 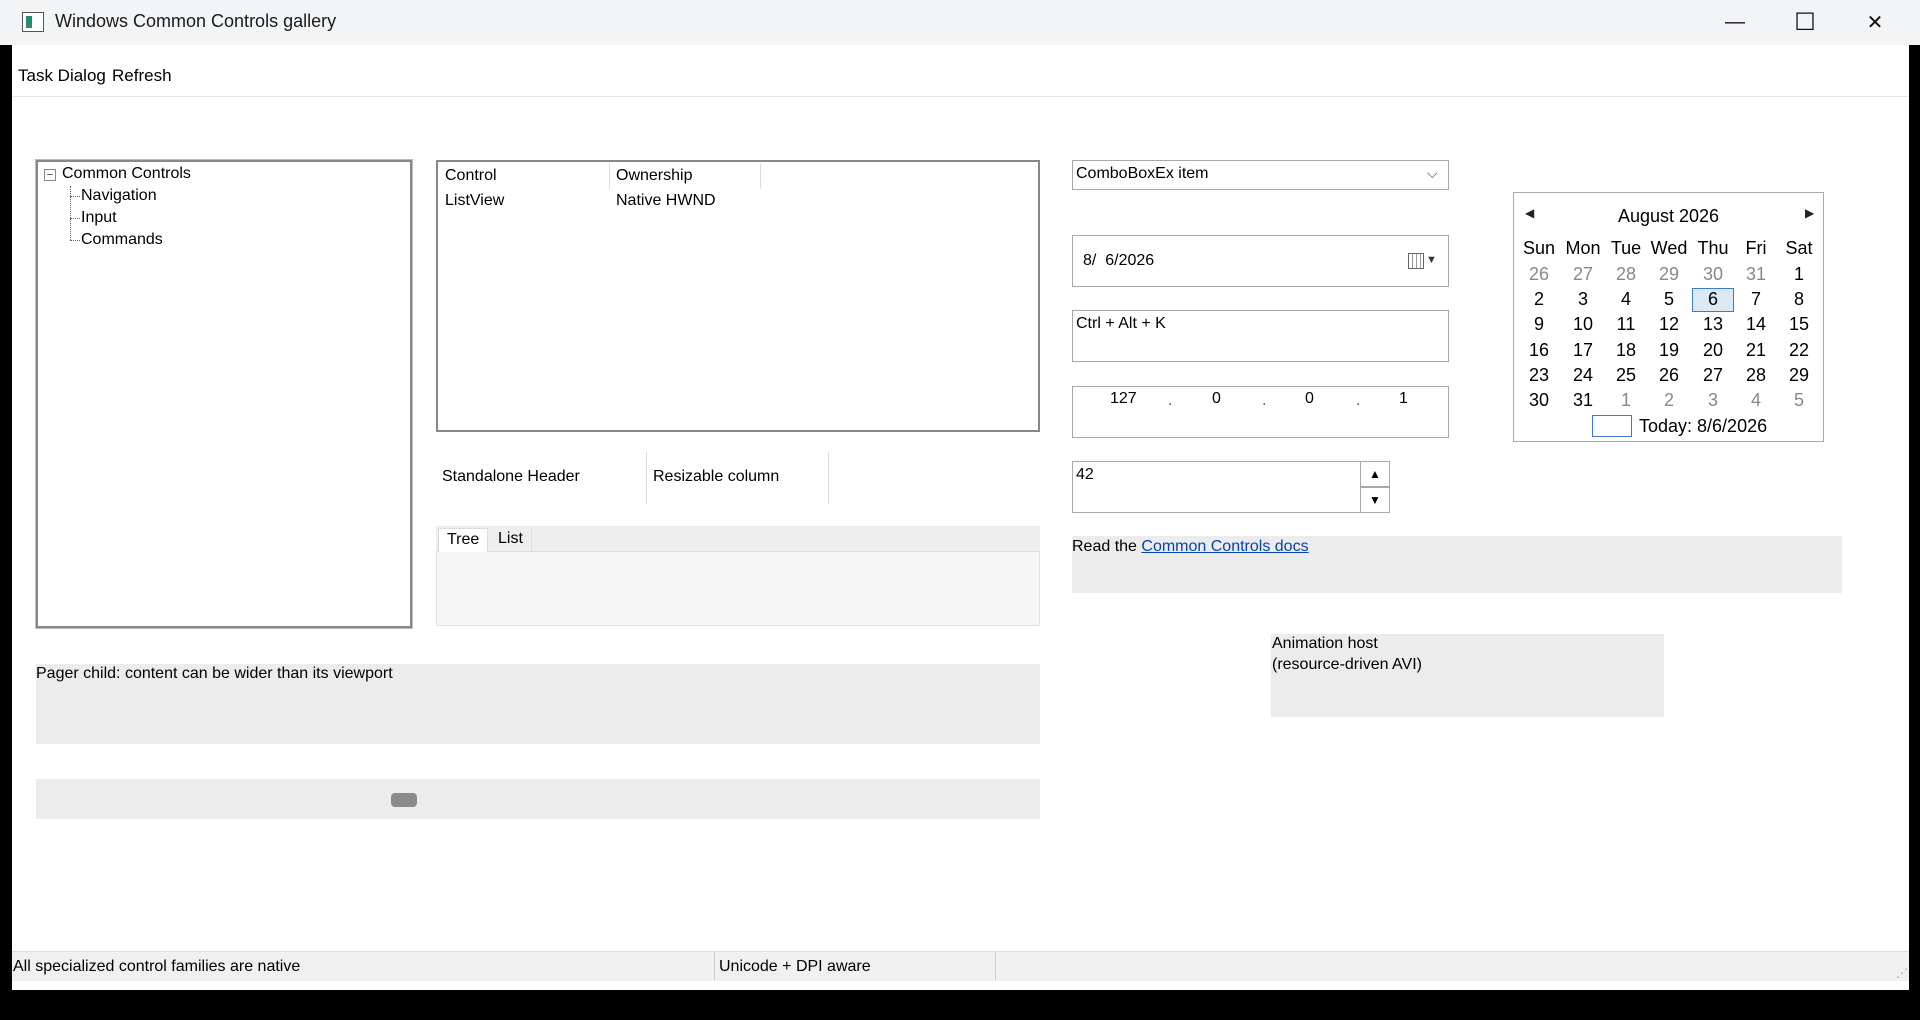 What do you see at coordinates (666, 201) in the screenshot?
I see `list-cell: Native HWND` at bounding box center [666, 201].